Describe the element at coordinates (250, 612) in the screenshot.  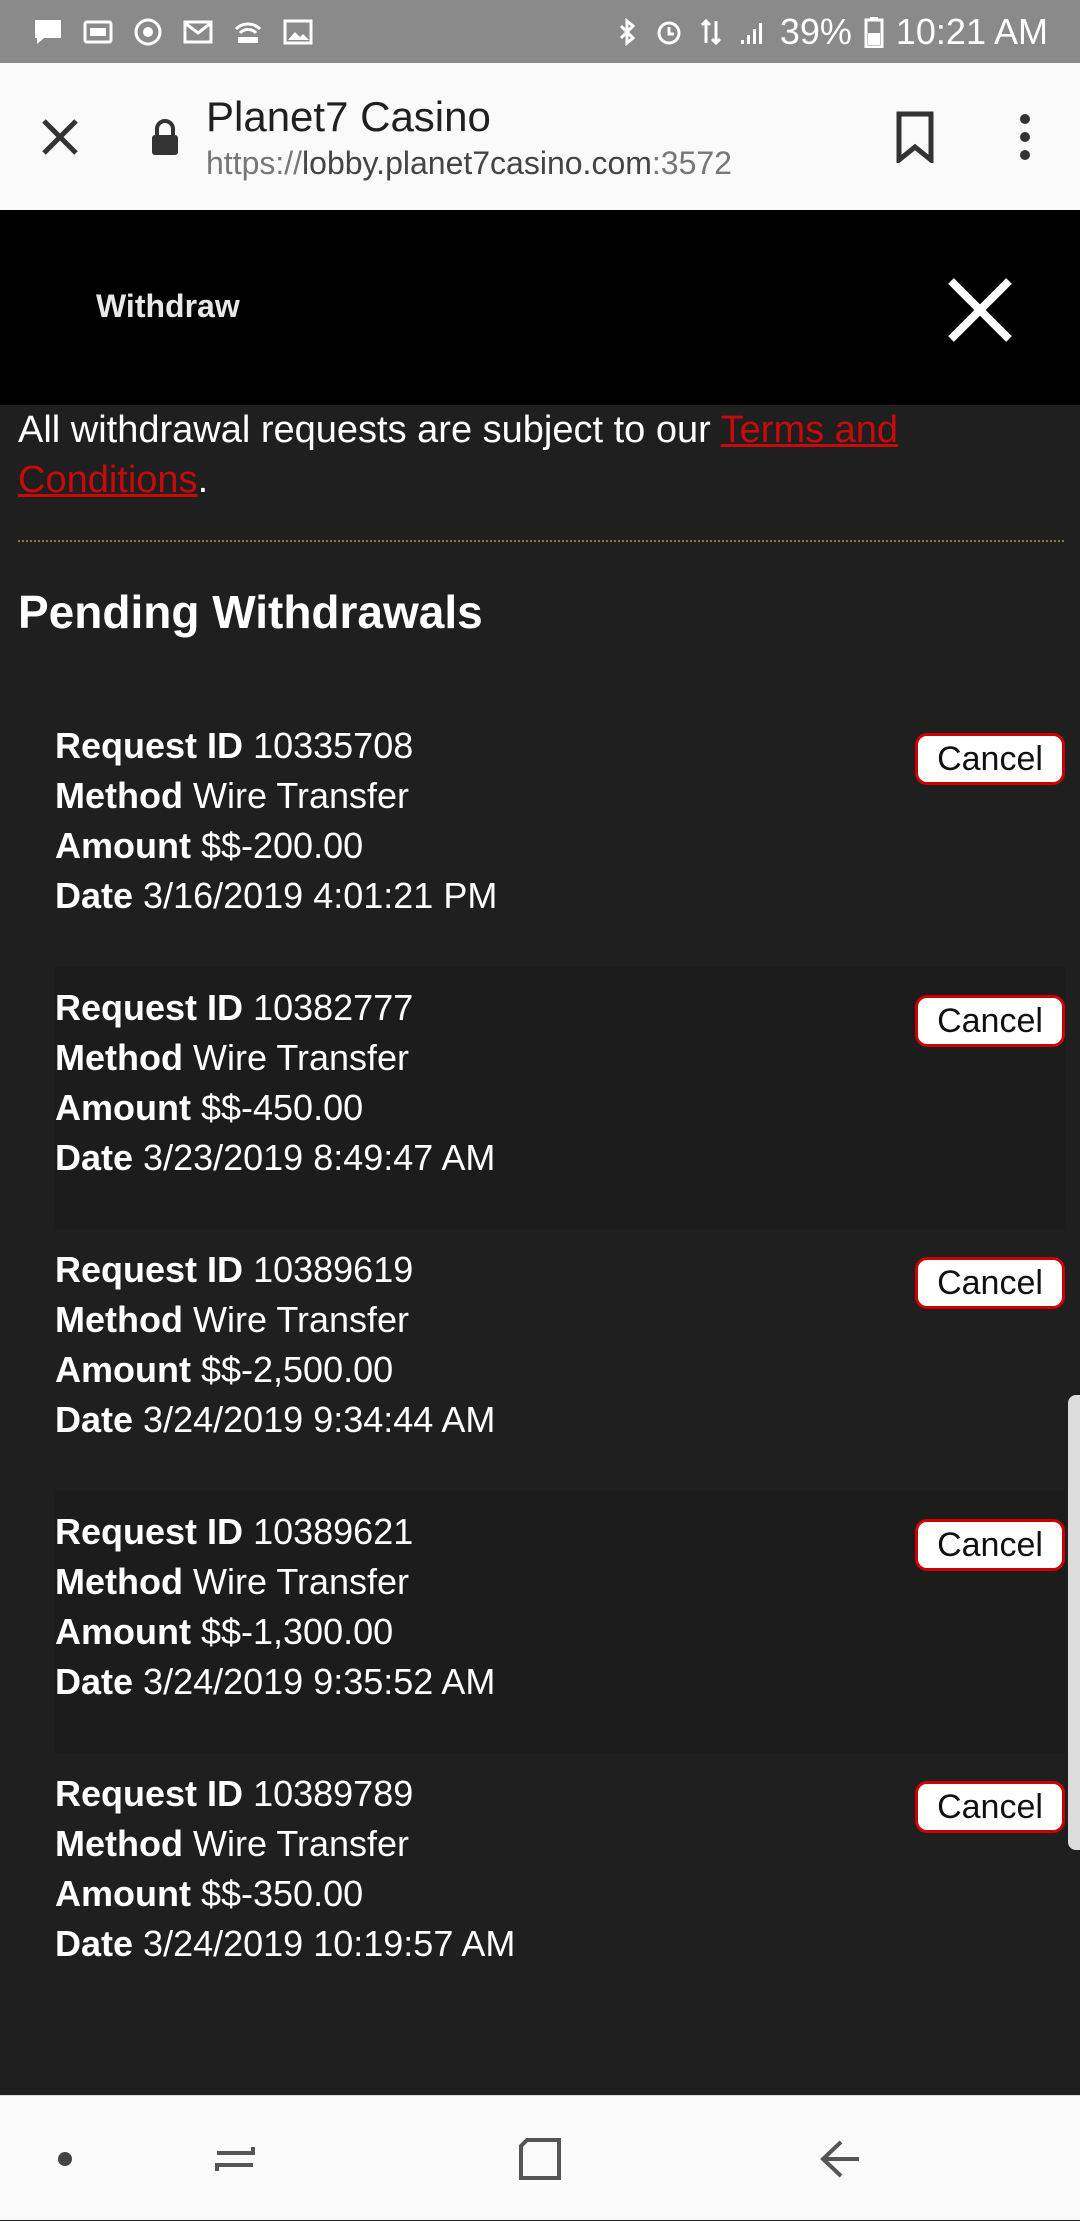
I see `section-title: Pending Withdrawals` at that location.